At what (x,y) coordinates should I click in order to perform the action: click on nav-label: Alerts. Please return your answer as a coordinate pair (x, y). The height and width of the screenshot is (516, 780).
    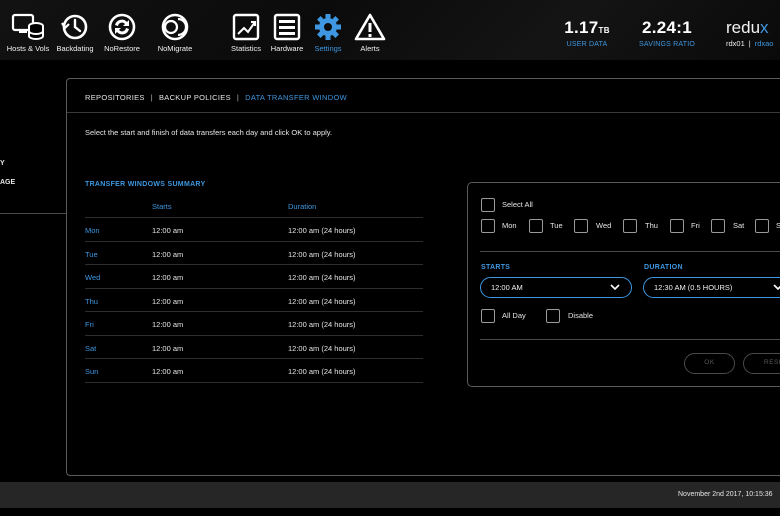
    Looking at the image, I should click on (370, 48).